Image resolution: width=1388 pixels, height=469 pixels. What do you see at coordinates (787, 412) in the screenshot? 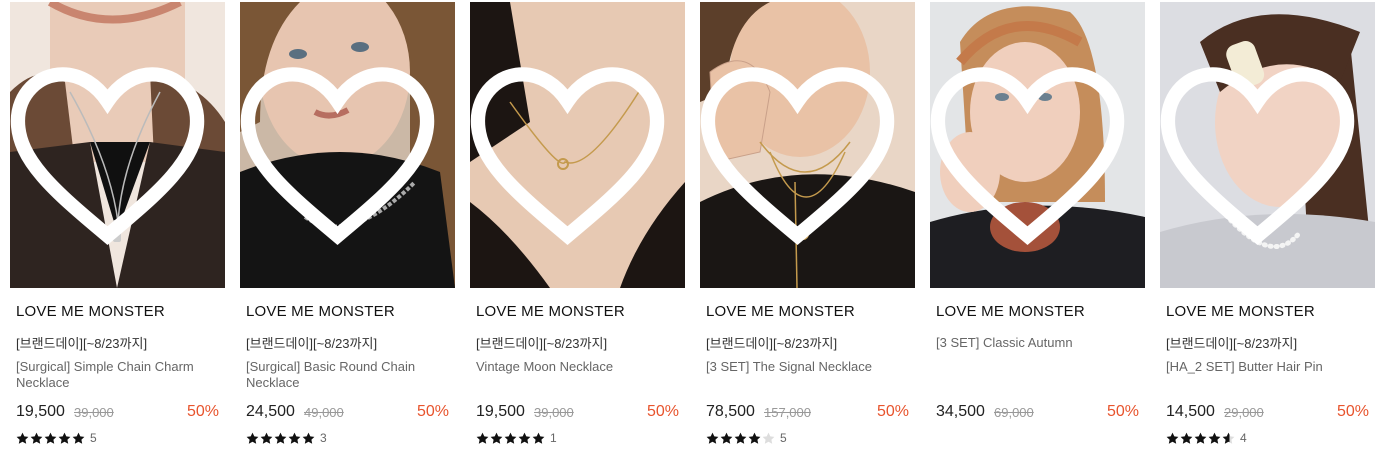
I see `original-price: 157,000` at bounding box center [787, 412].